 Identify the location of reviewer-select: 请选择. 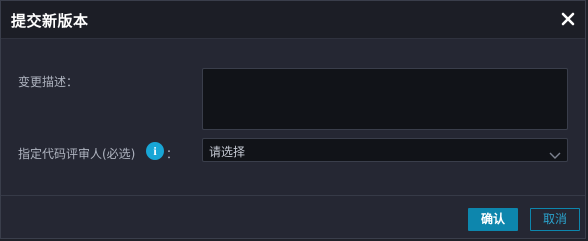
(385, 150).